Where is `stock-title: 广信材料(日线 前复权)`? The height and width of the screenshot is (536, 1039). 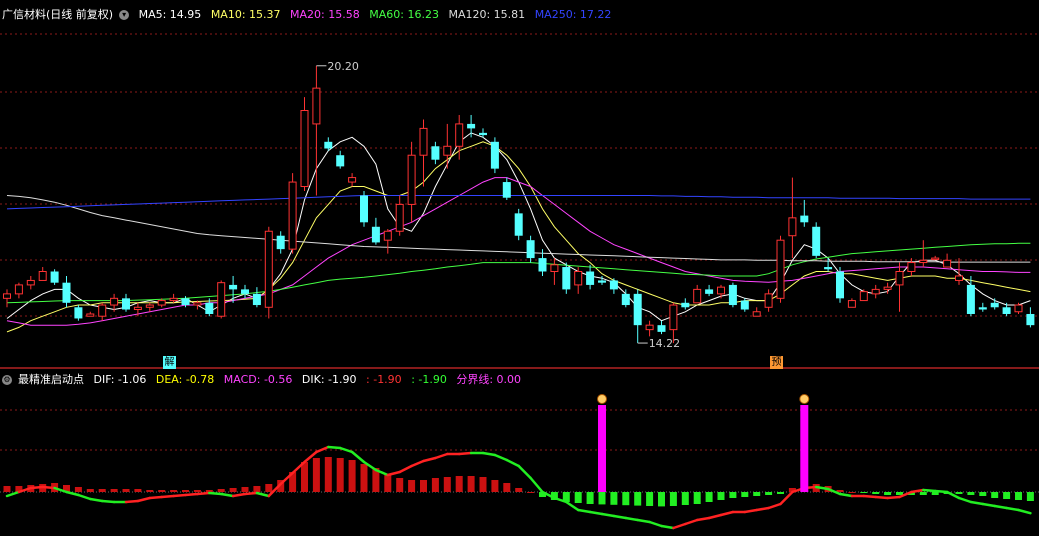 stock-title: 广信材料(日线 前复权) is located at coordinates (58, 14).